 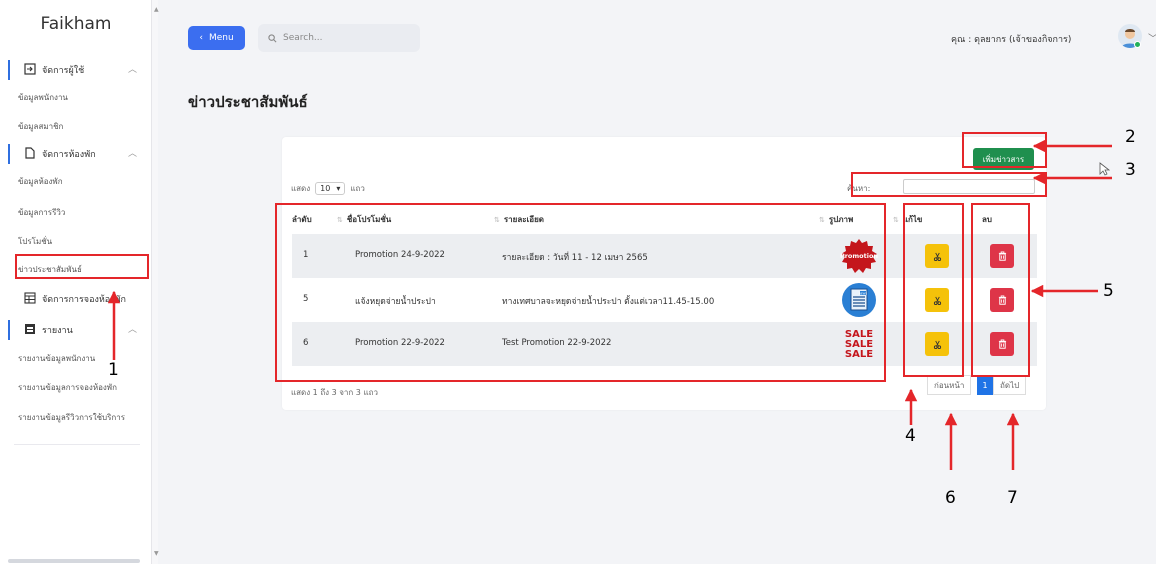 What do you see at coordinates (1130, 137) in the screenshot?
I see `annotation-label-2: 2` at bounding box center [1130, 137].